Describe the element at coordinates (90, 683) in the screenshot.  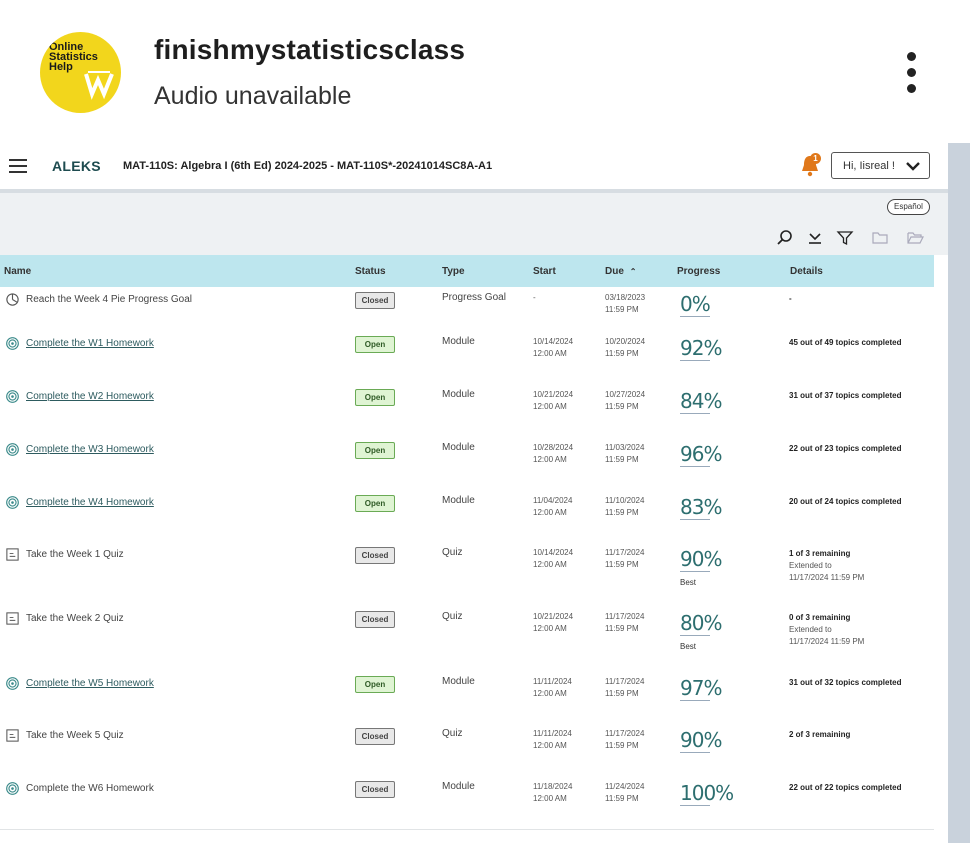
I see `assignment-title: Complete the W5 Homework` at that location.